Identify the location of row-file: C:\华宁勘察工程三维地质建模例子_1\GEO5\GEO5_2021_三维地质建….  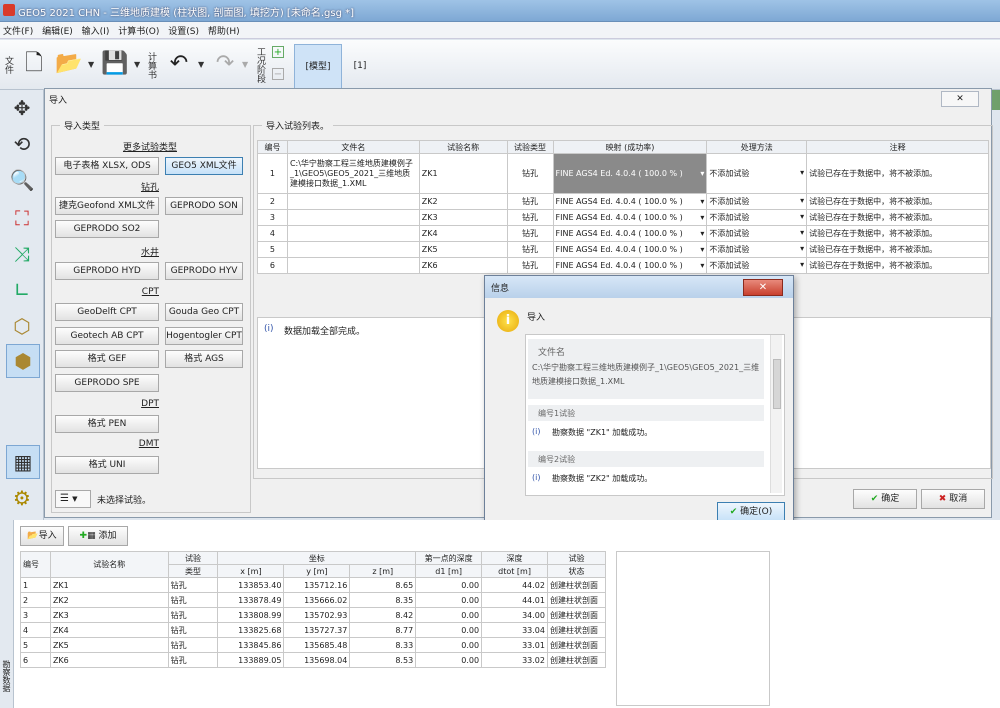
(353, 173).